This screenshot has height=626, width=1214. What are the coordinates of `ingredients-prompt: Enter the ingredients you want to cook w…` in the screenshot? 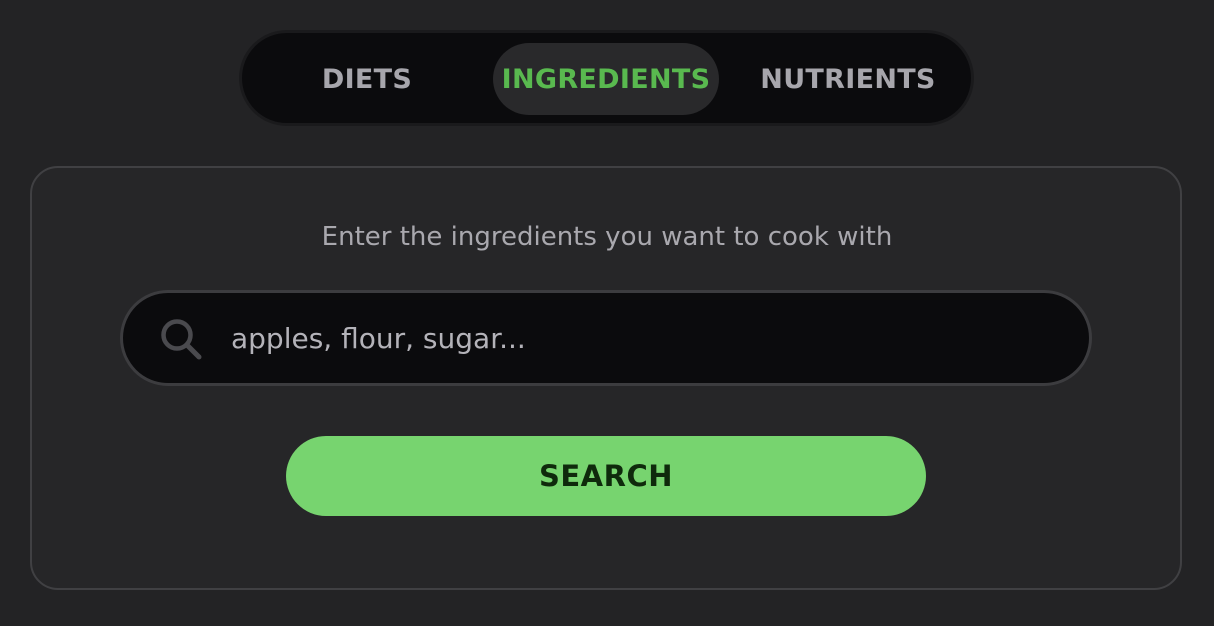 It's located at (607, 237).